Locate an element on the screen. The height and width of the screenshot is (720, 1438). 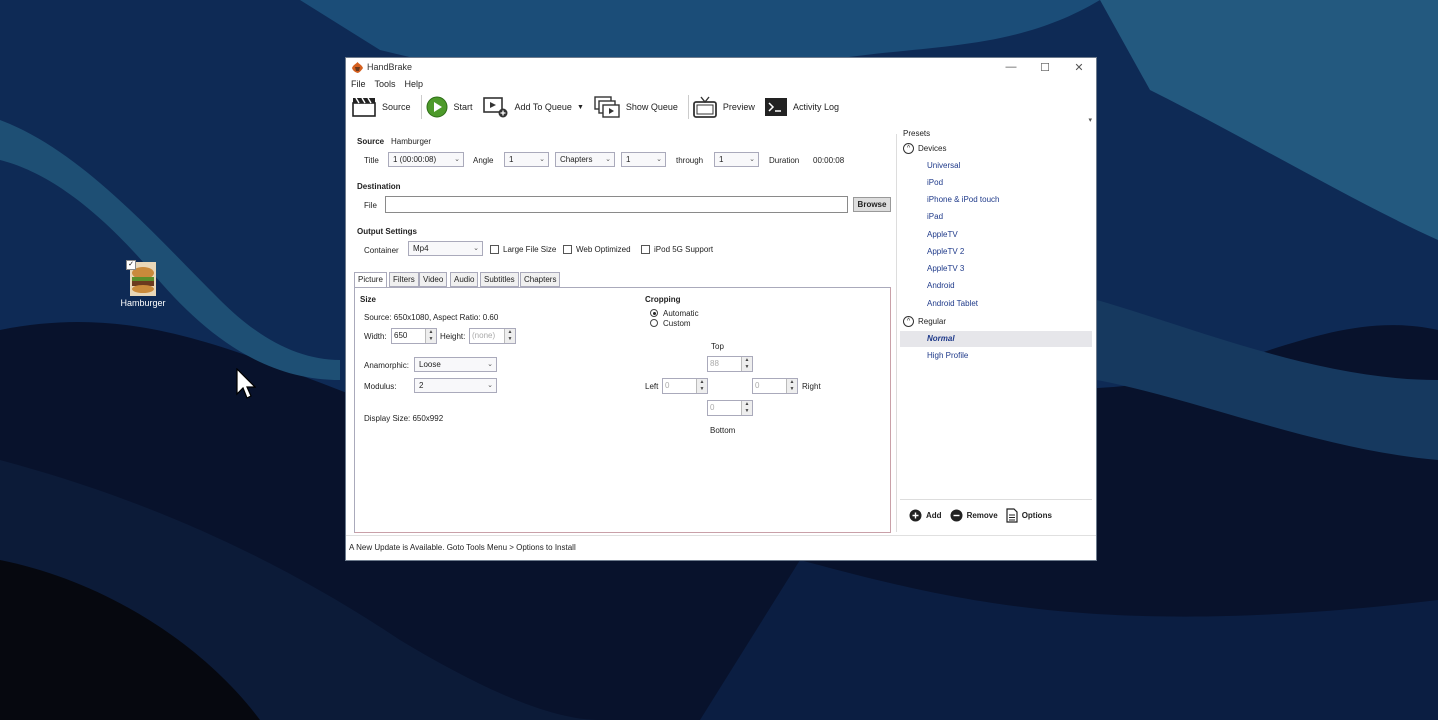
range-type-select: Chapters ⌄ is located at coordinates (585, 159).